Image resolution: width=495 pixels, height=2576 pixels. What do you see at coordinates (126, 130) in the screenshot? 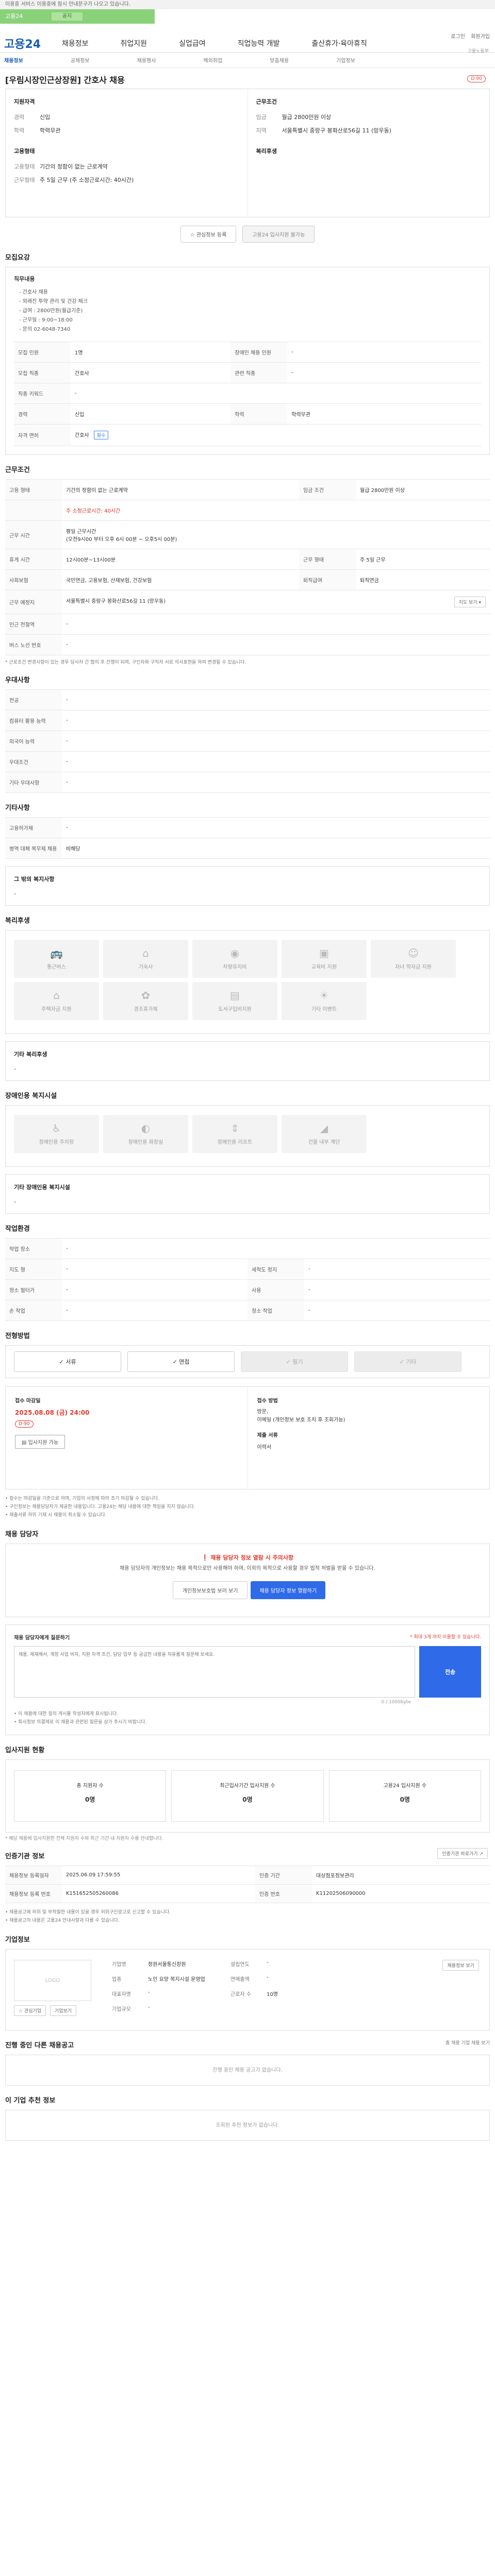
I see `summary-row: 학력 학력무관` at bounding box center [126, 130].